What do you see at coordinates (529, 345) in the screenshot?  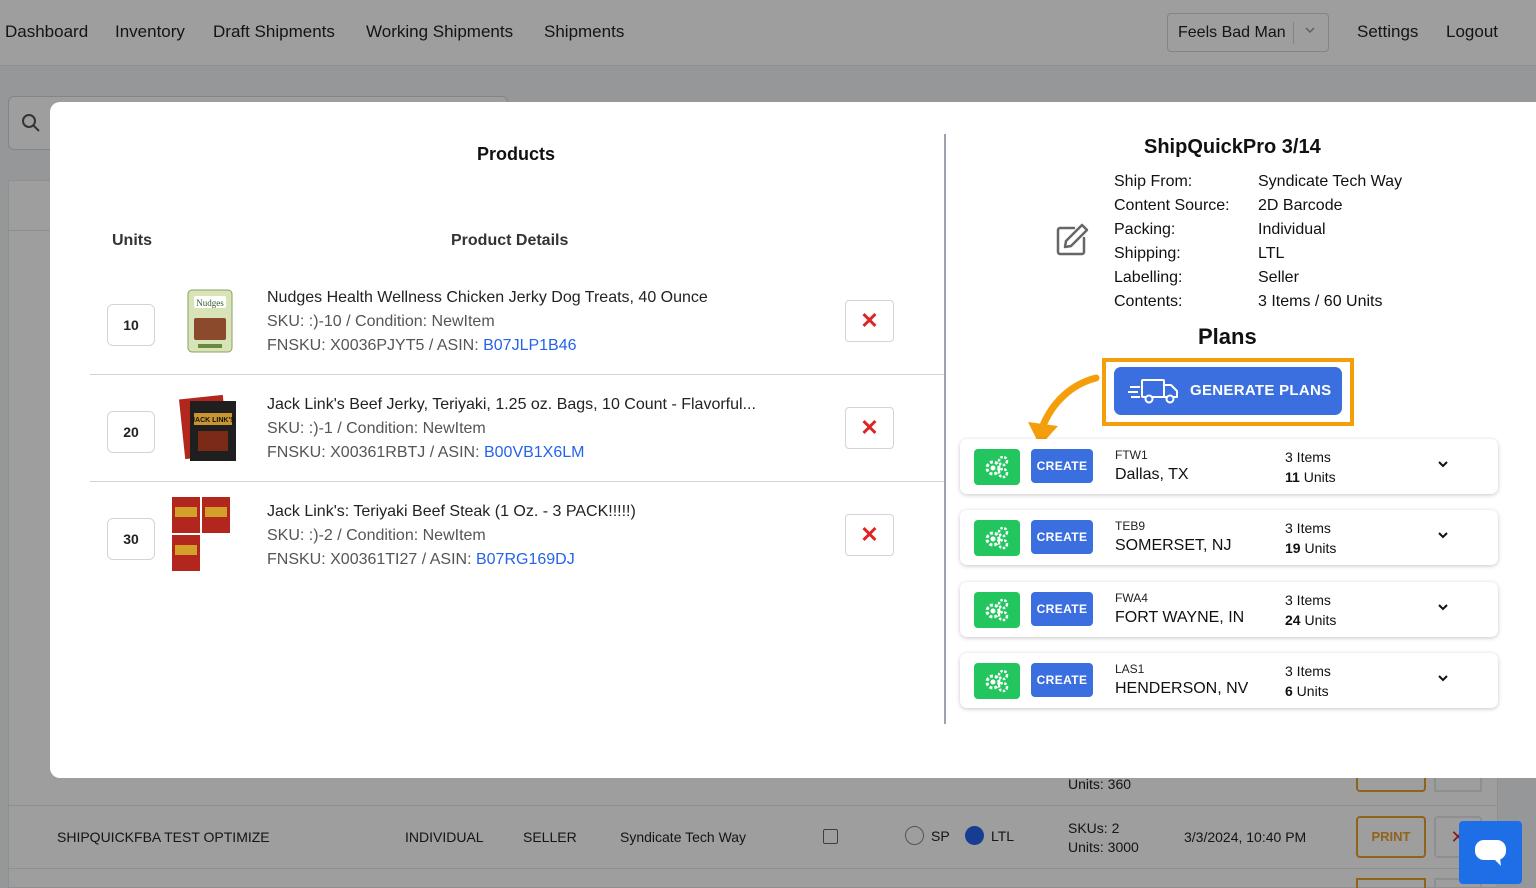 I see `asin-link: B07JLP1B46` at bounding box center [529, 345].